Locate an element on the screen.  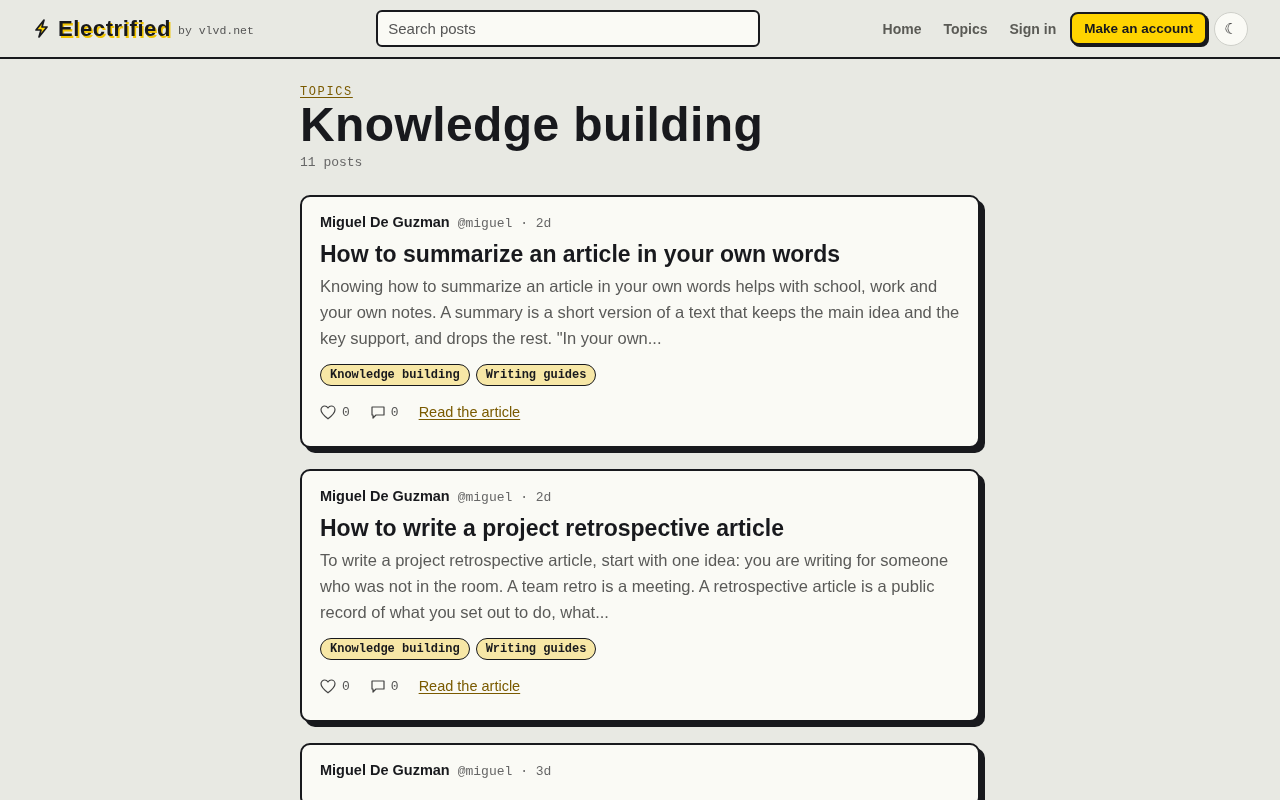
site-logo: Electrified is located at coordinates (114, 28).